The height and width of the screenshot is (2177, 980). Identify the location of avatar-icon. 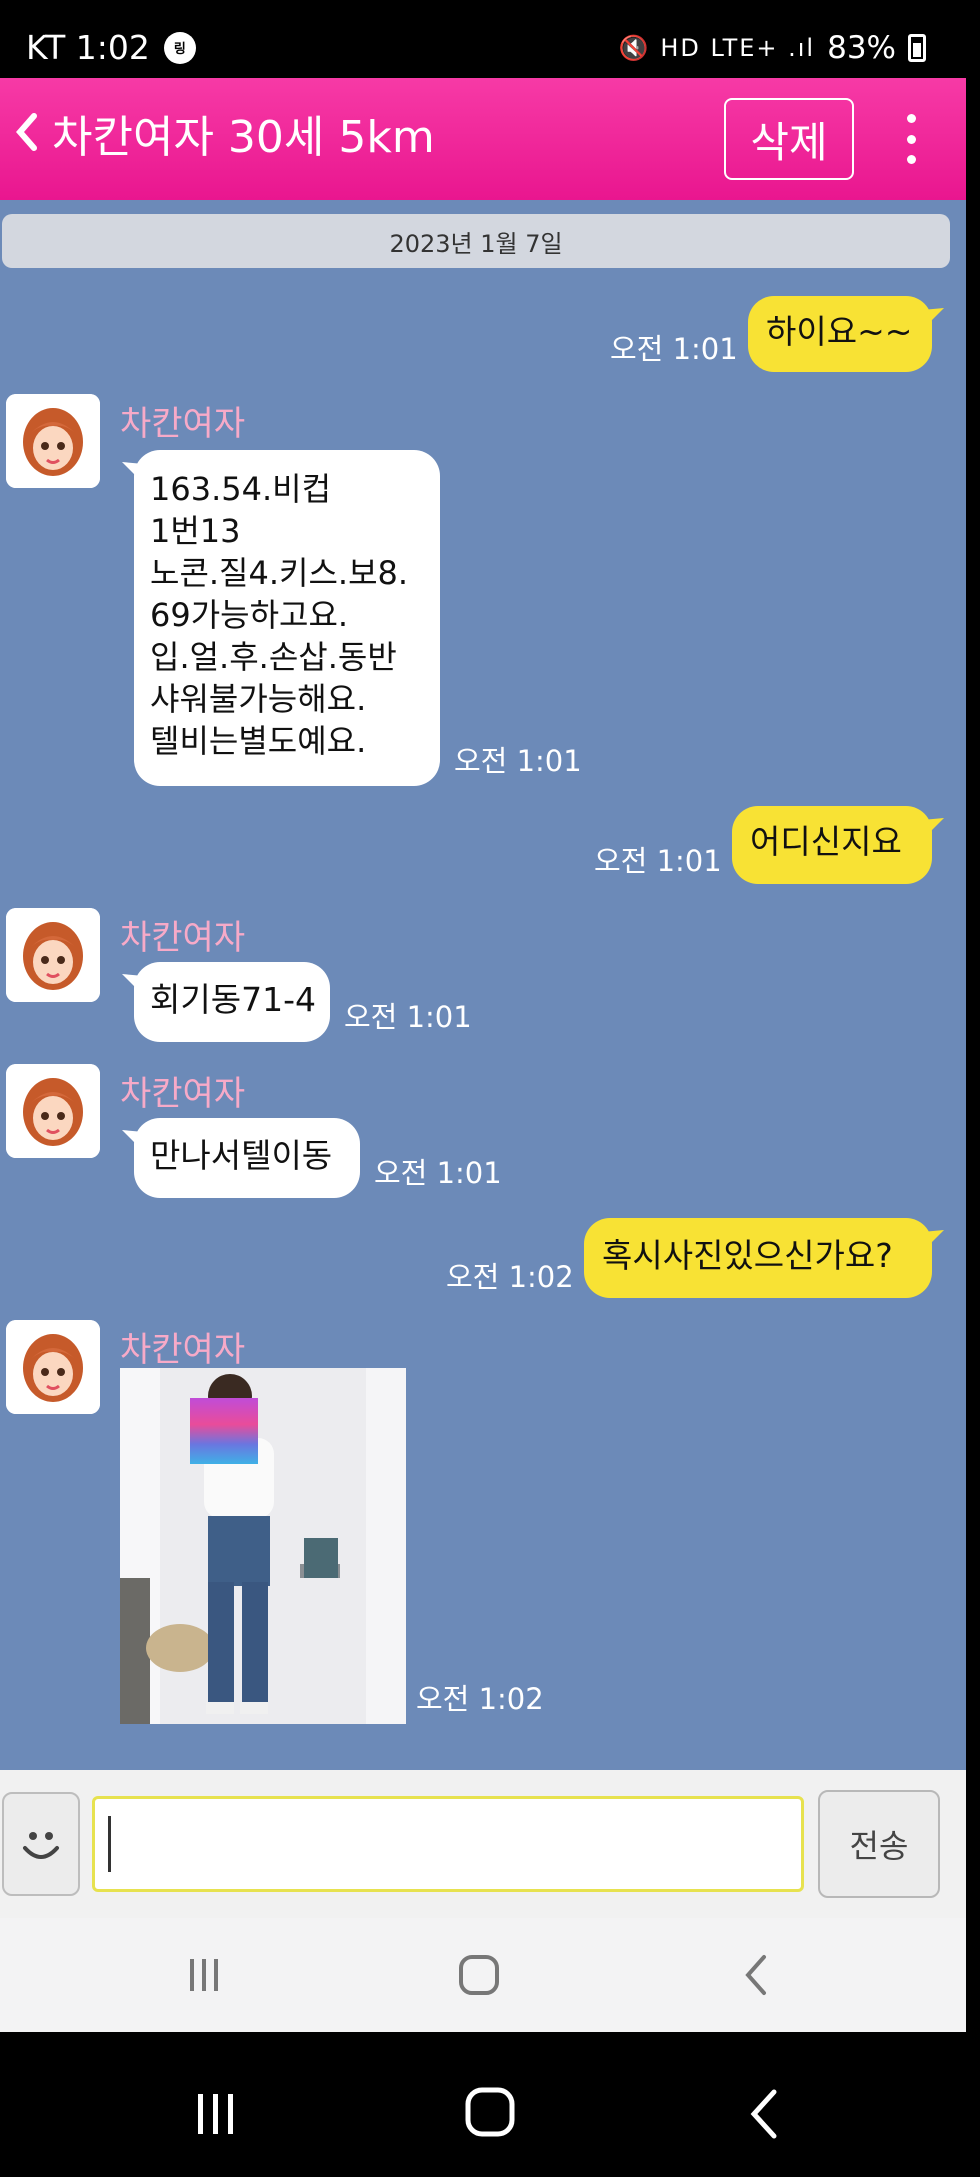
(53, 441).